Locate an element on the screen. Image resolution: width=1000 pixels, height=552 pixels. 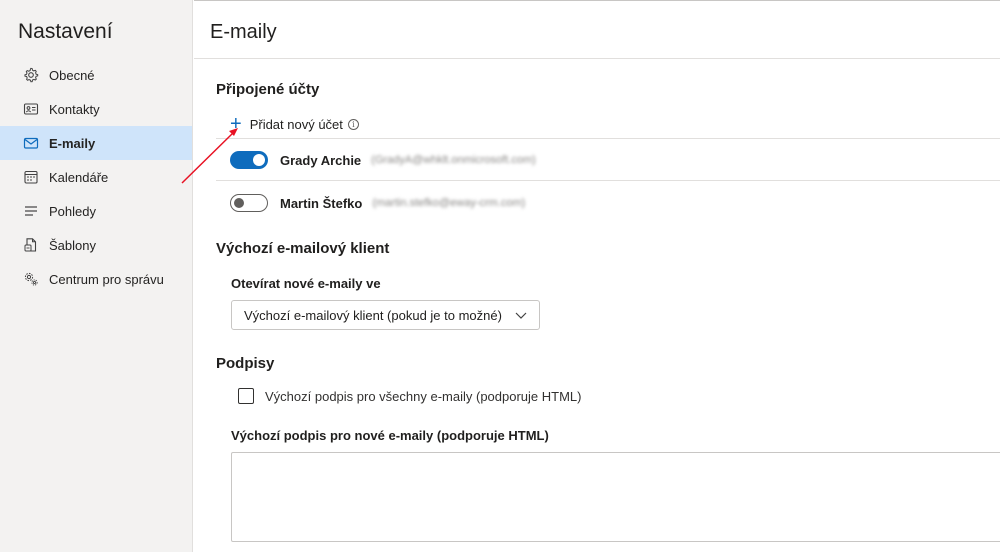
connected-accounts-heading: Připojené účty is located at coordinates (268, 89).